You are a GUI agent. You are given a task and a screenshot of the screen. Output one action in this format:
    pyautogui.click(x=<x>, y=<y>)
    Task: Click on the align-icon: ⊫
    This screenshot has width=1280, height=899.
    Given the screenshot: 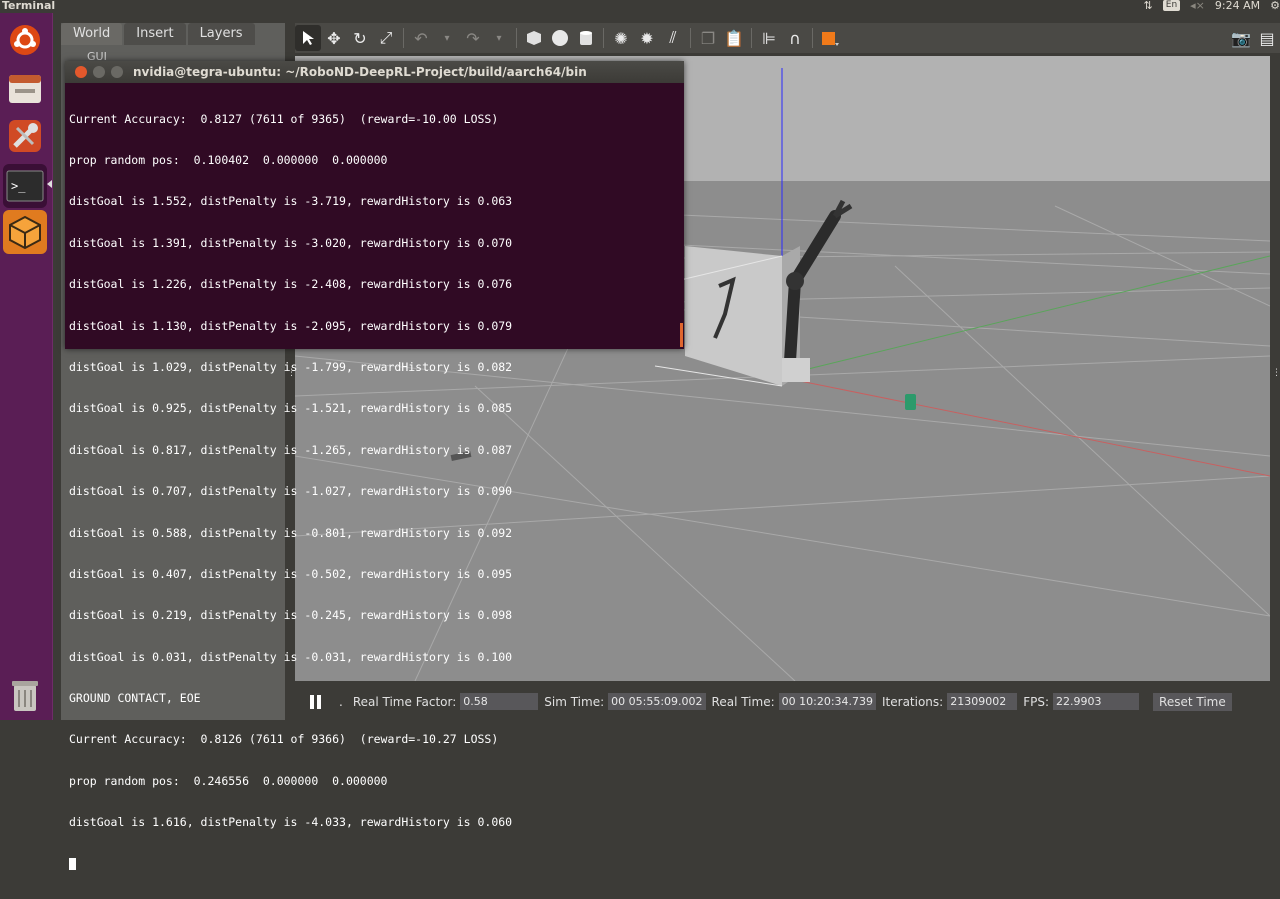 What is the action you would take?
    pyautogui.click(x=769, y=38)
    